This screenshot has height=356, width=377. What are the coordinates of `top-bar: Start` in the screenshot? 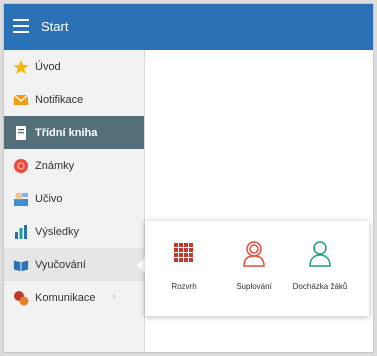 It's located at (188, 27).